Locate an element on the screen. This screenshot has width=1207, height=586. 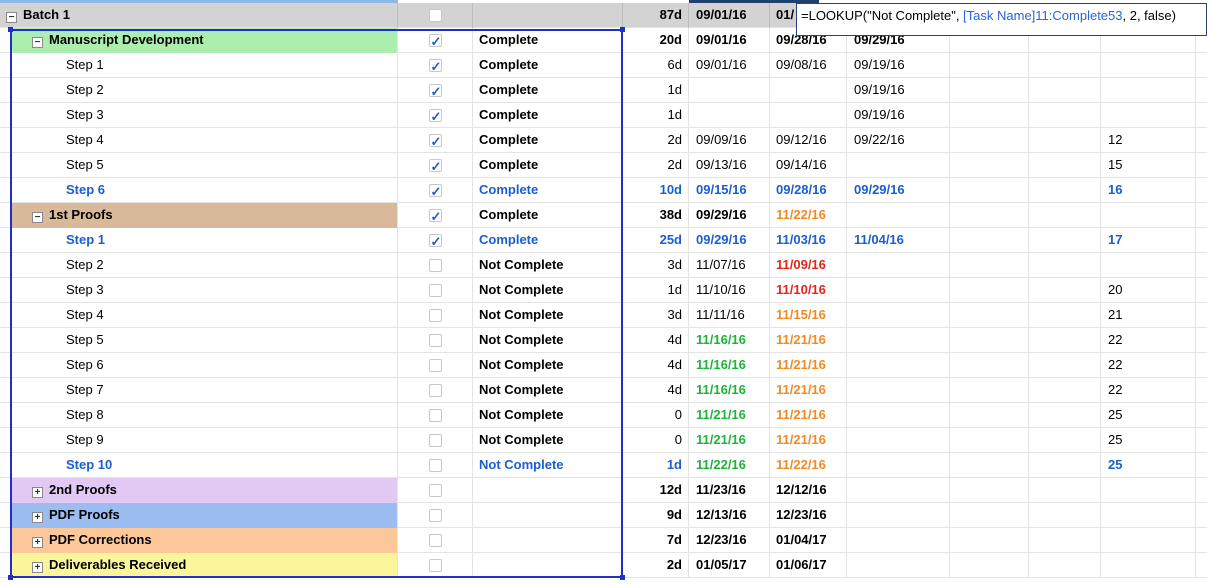
task-name-cell: Step 8 is located at coordinates (204, 415).